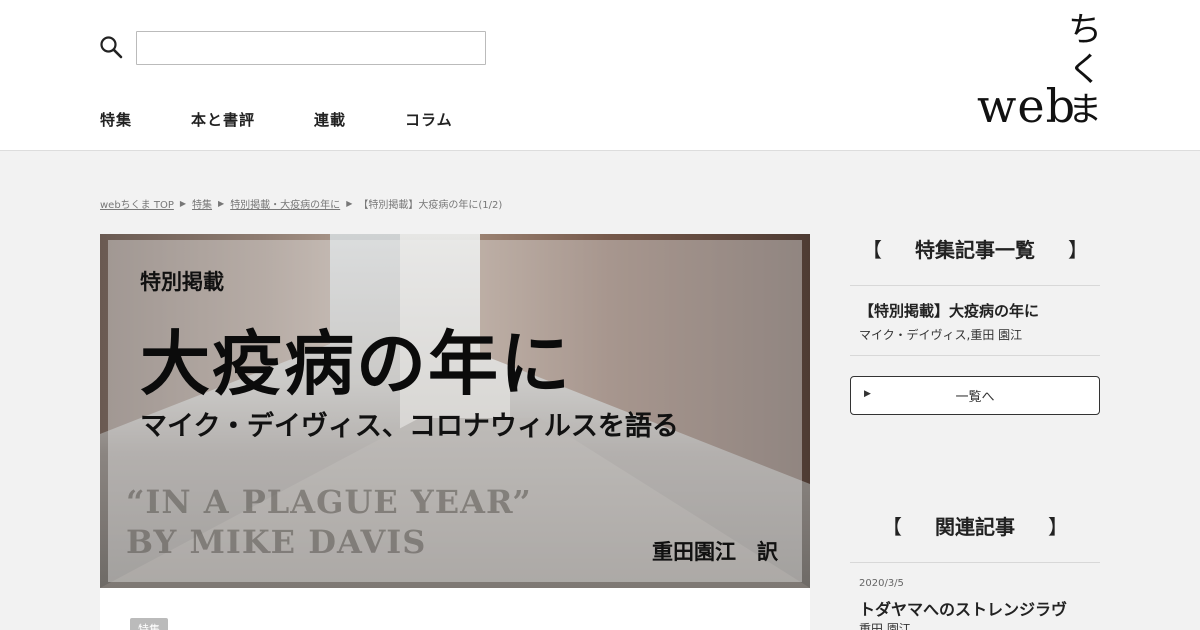 This screenshot has width=1200, height=630. I want to click on logo-latin: web, so click(1027, 106).